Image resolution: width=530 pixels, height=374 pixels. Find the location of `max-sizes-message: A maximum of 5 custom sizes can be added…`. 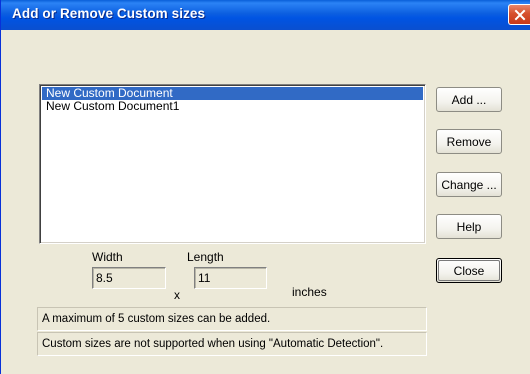

max-sizes-message: A maximum of 5 custom sizes can be added… is located at coordinates (232, 319).